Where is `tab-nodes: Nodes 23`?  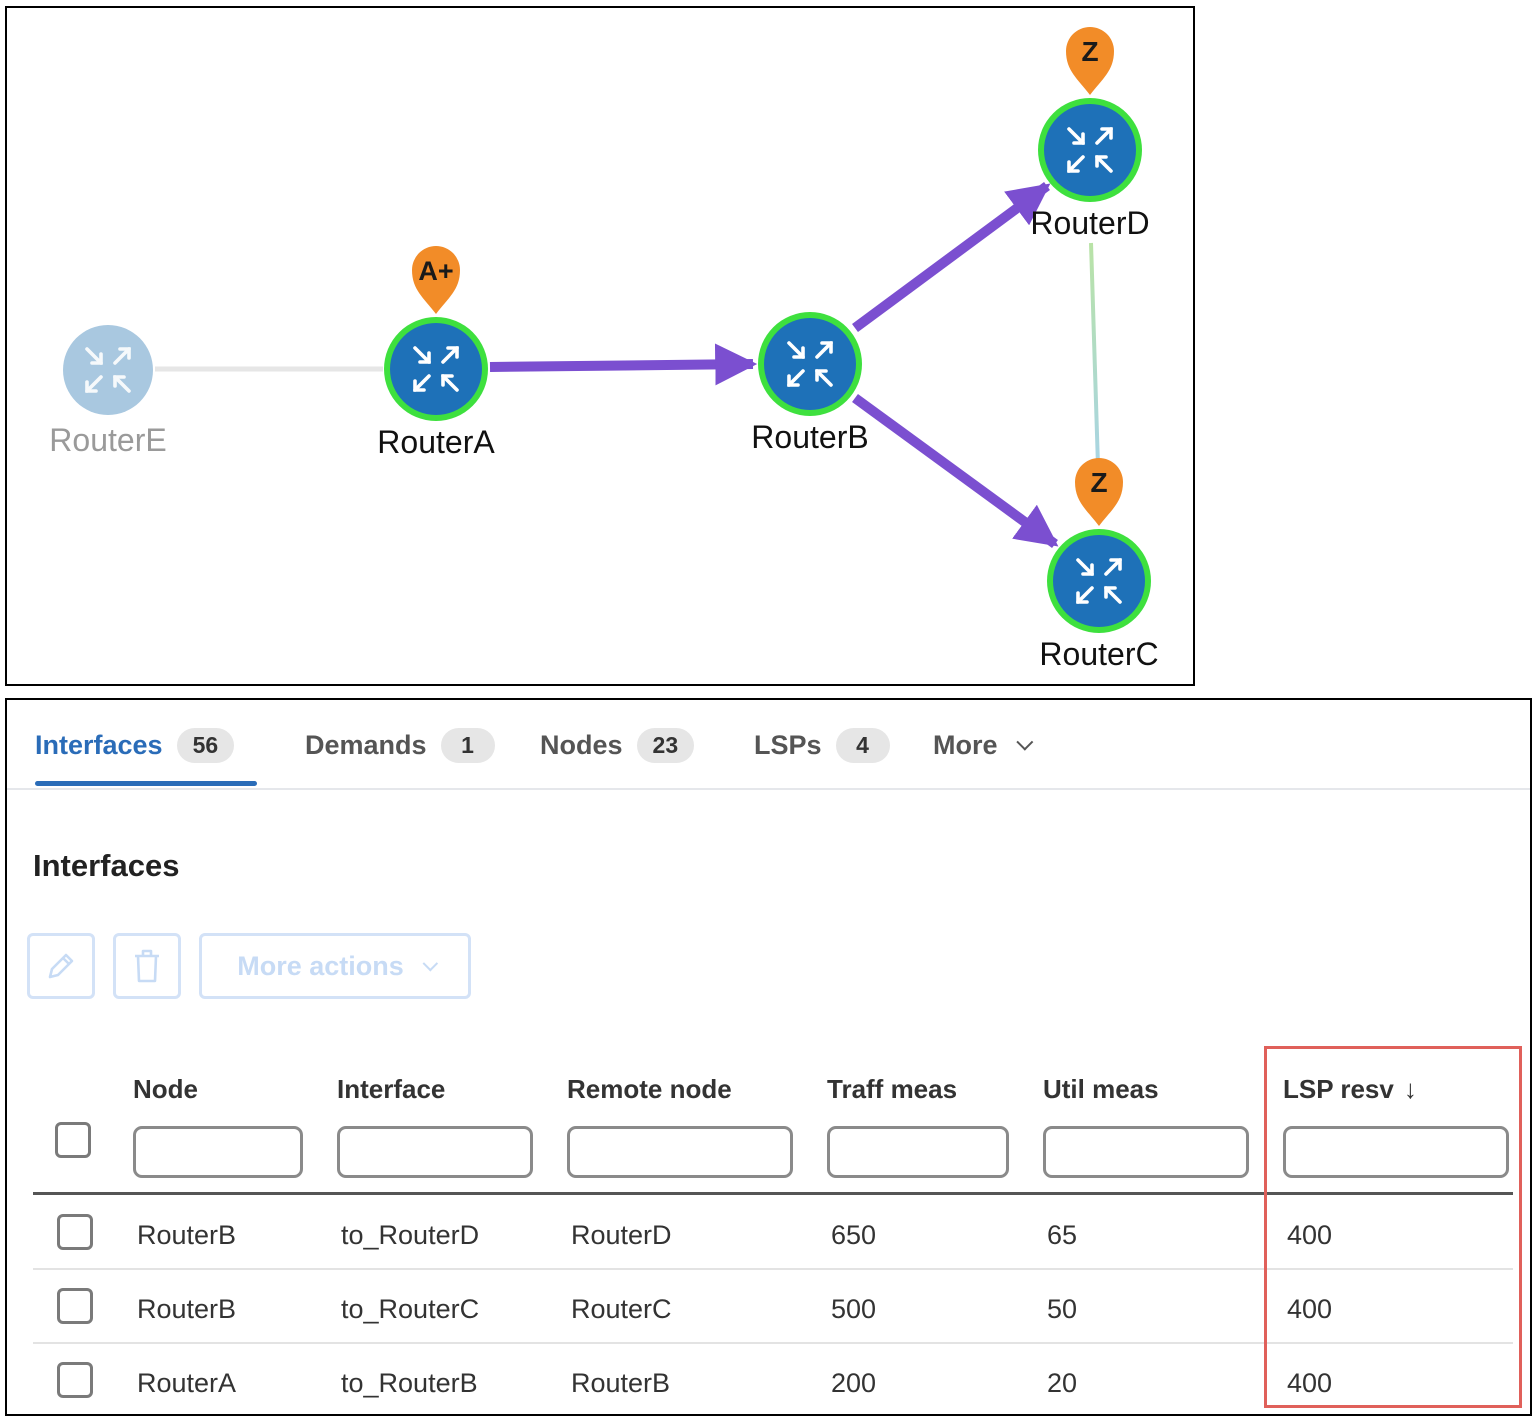 tab-nodes: Nodes 23 is located at coordinates (617, 745).